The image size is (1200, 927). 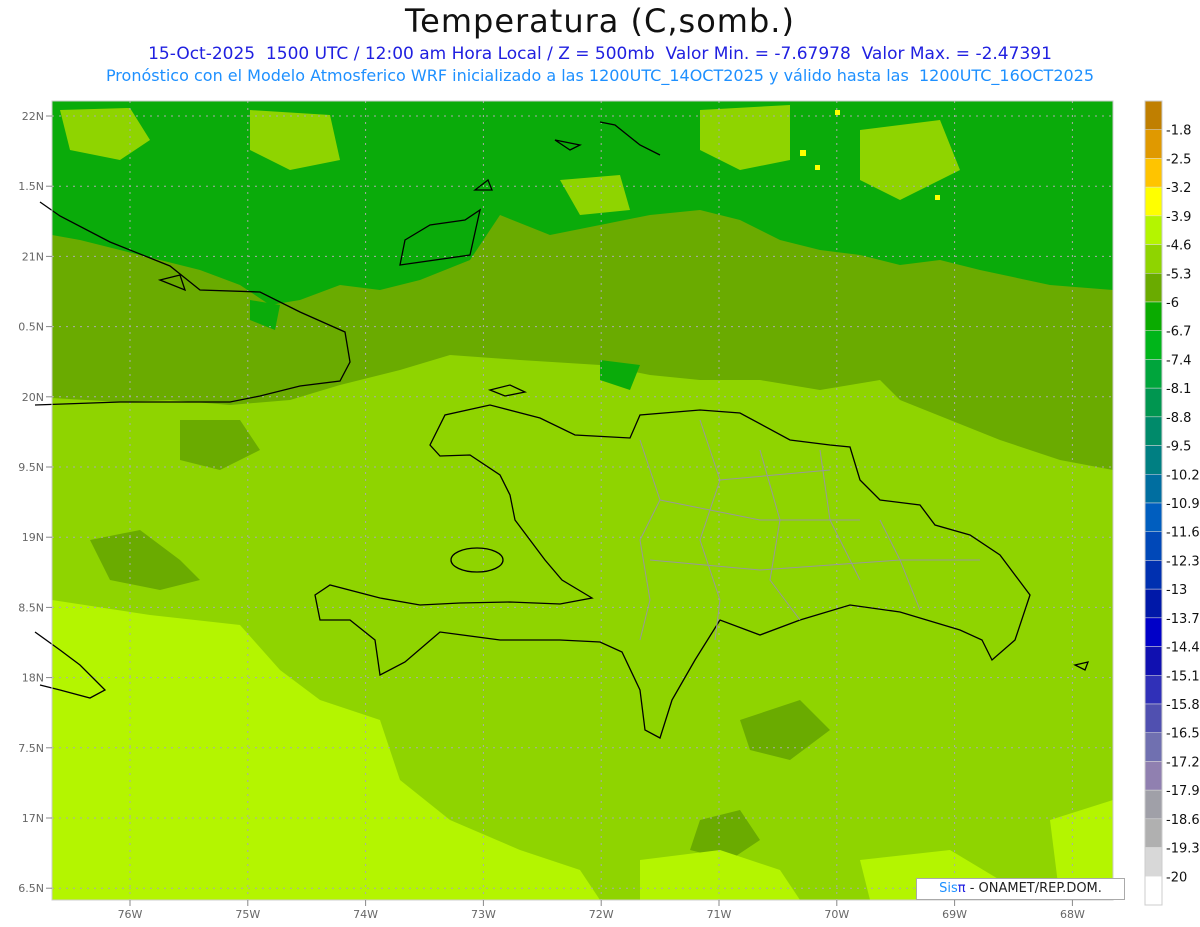 What do you see at coordinates (1183, 561) in the screenshot?
I see `colorbar-label: -12.3` at bounding box center [1183, 561].